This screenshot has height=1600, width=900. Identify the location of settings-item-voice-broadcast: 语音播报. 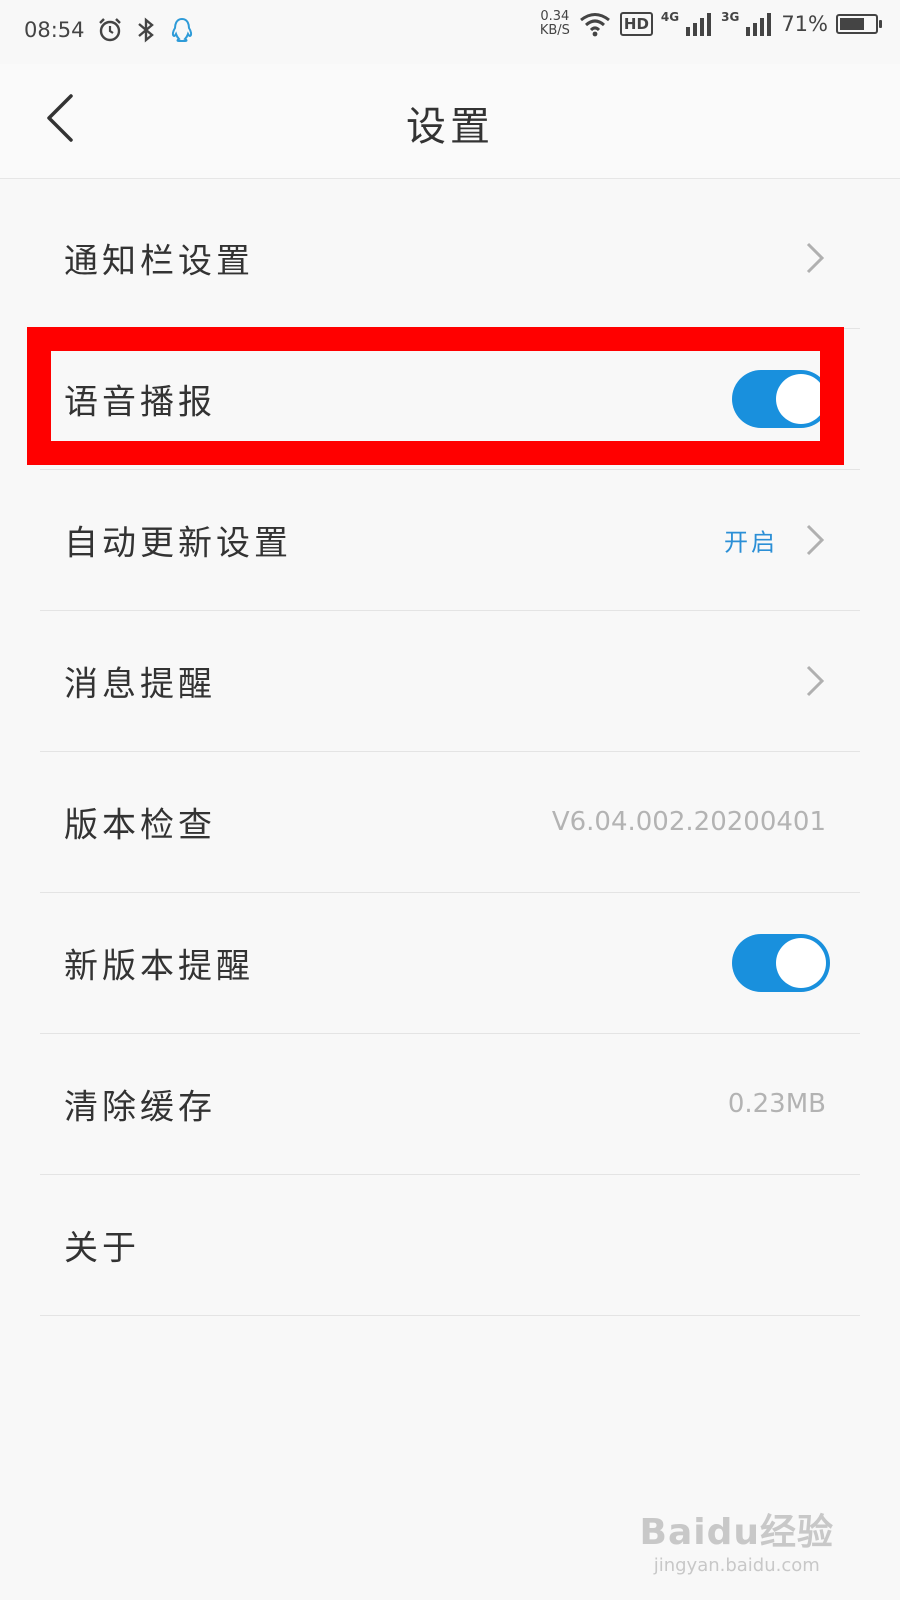
(450, 399).